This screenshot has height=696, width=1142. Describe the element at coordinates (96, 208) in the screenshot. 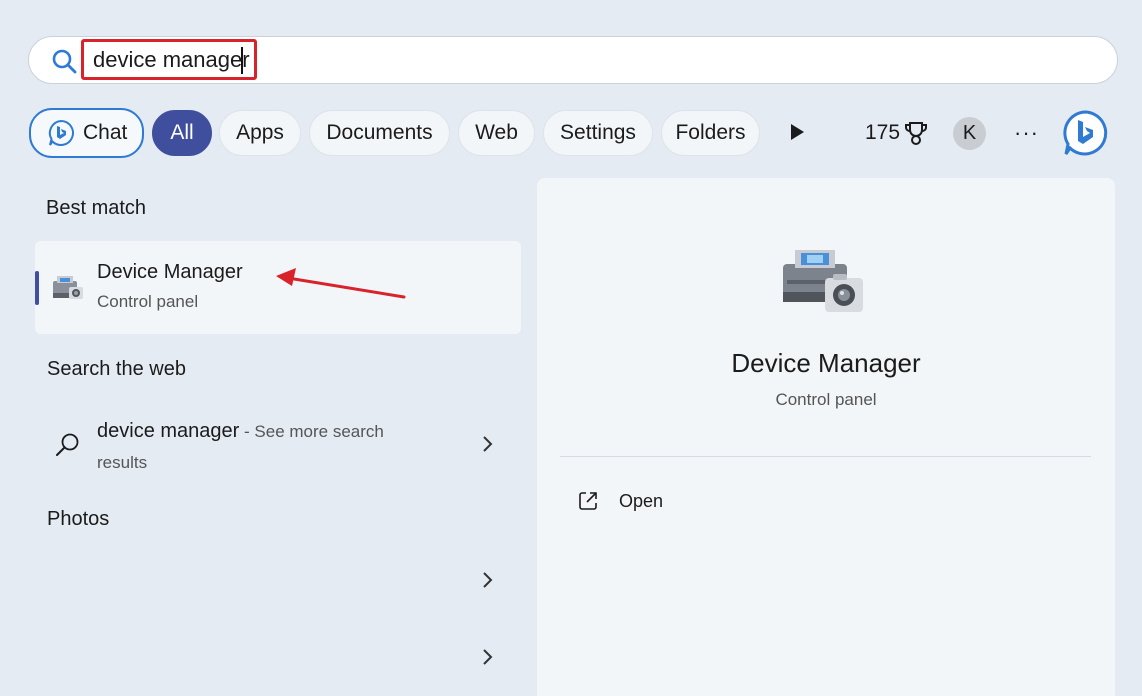

I see `best-match-heading: Best match` at that location.